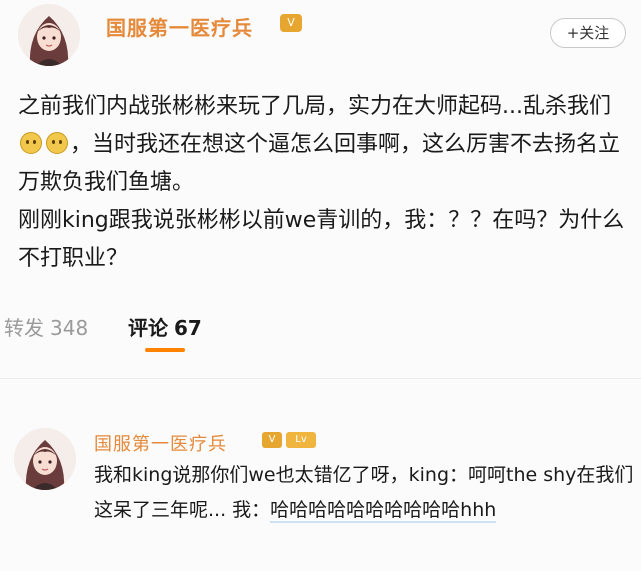  I want to click on repost-tab: 转发 348, so click(46, 326).